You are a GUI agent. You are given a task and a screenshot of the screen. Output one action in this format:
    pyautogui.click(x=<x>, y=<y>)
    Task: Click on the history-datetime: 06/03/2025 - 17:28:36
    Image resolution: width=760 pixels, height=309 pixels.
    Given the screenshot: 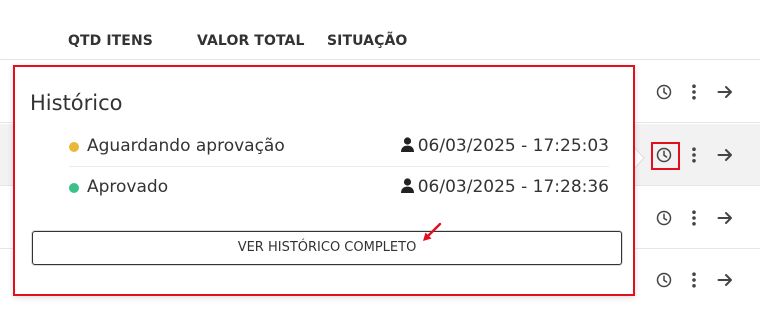 What is the action you would take?
    pyautogui.click(x=513, y=187)
    